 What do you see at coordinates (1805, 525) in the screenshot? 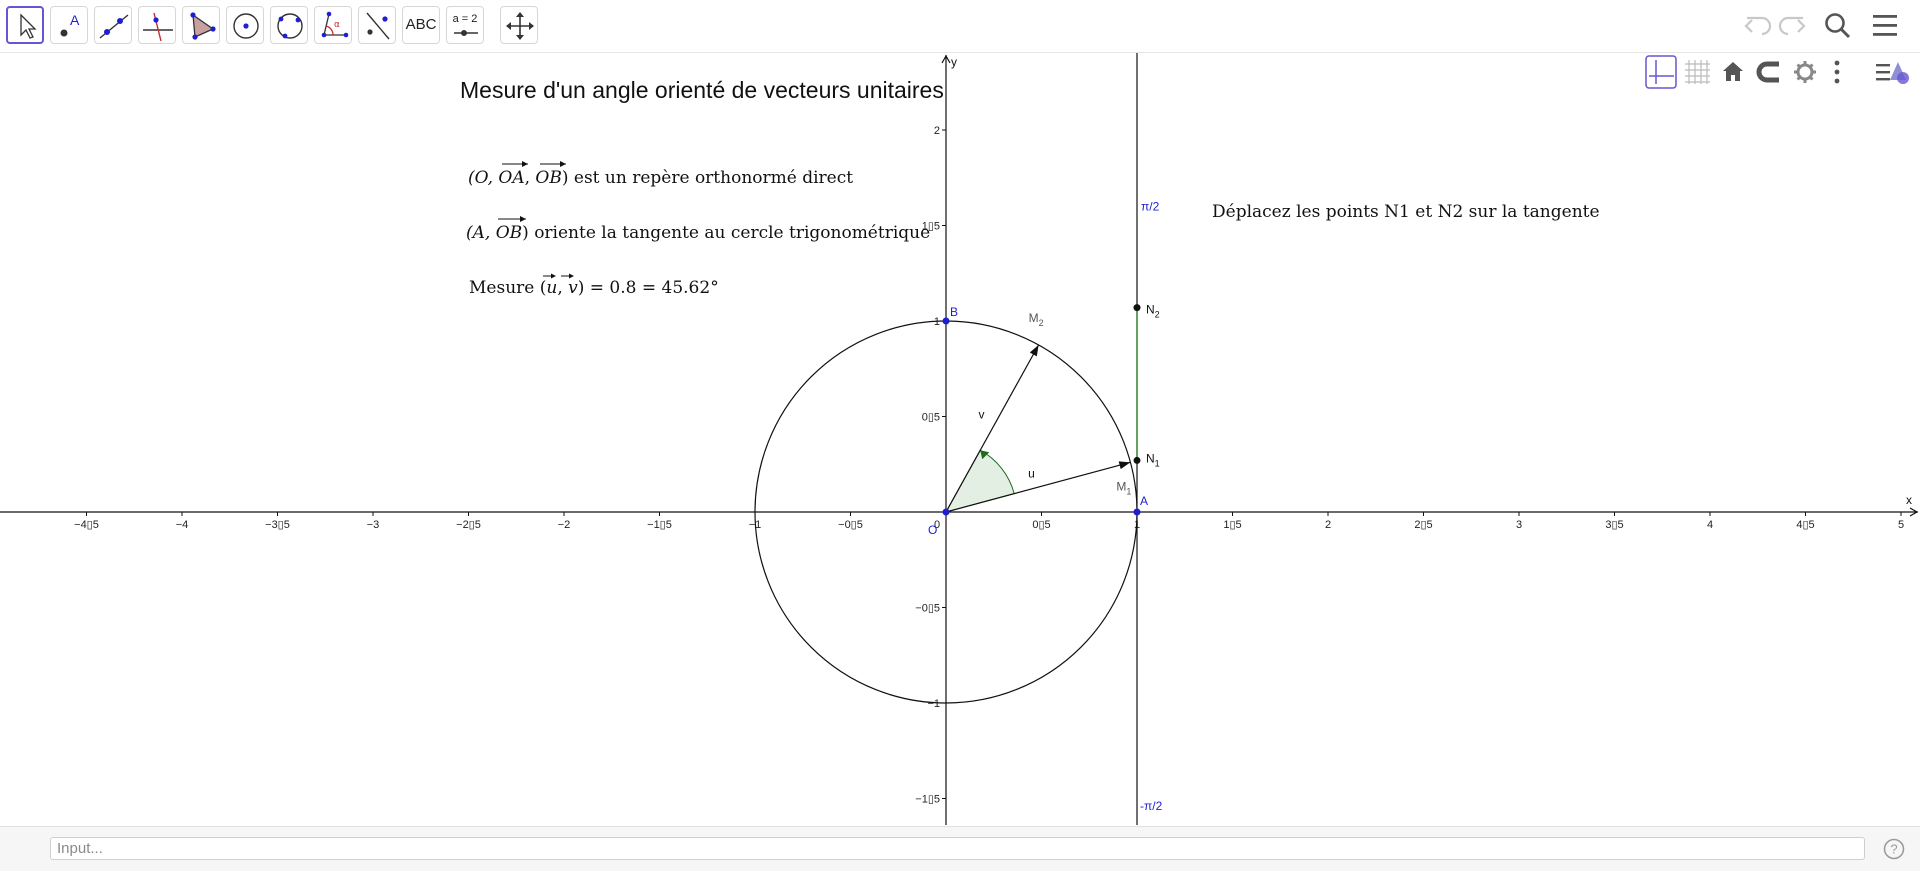
I see `x-tick-label: 4▯5` at bounding box center [1805, 525].